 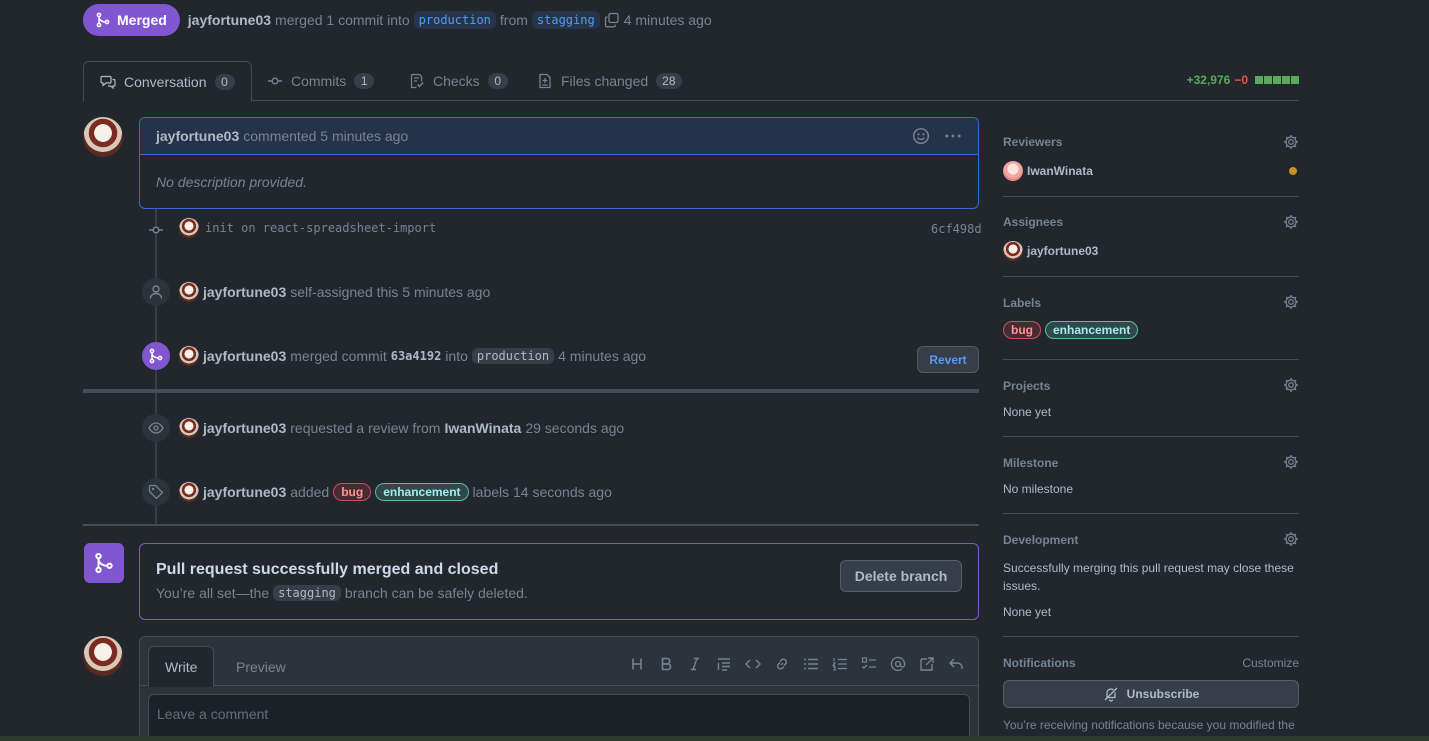 I want to click on merged-badge, so click(x=156, y=356).